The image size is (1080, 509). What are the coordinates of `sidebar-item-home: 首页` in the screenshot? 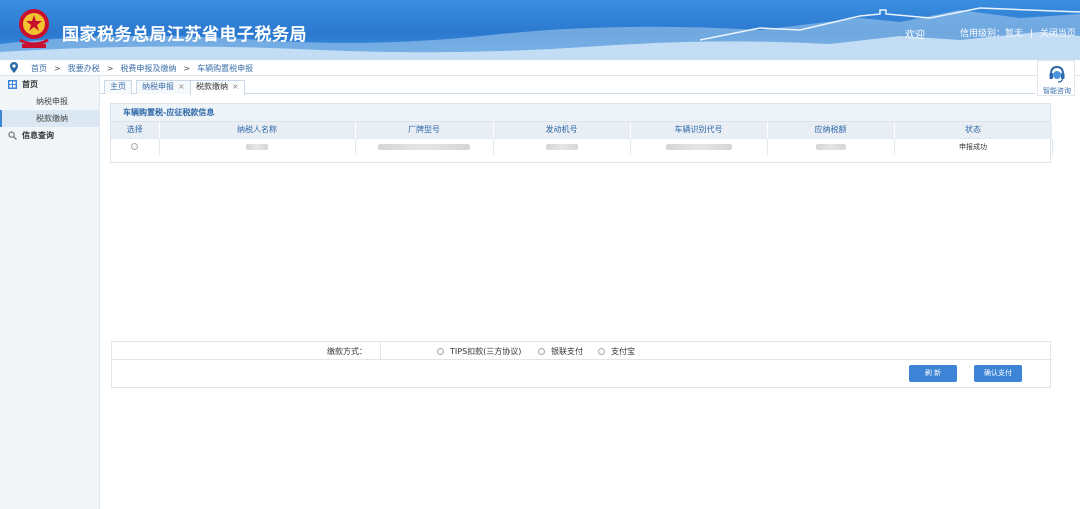 It's located at (49, 84).